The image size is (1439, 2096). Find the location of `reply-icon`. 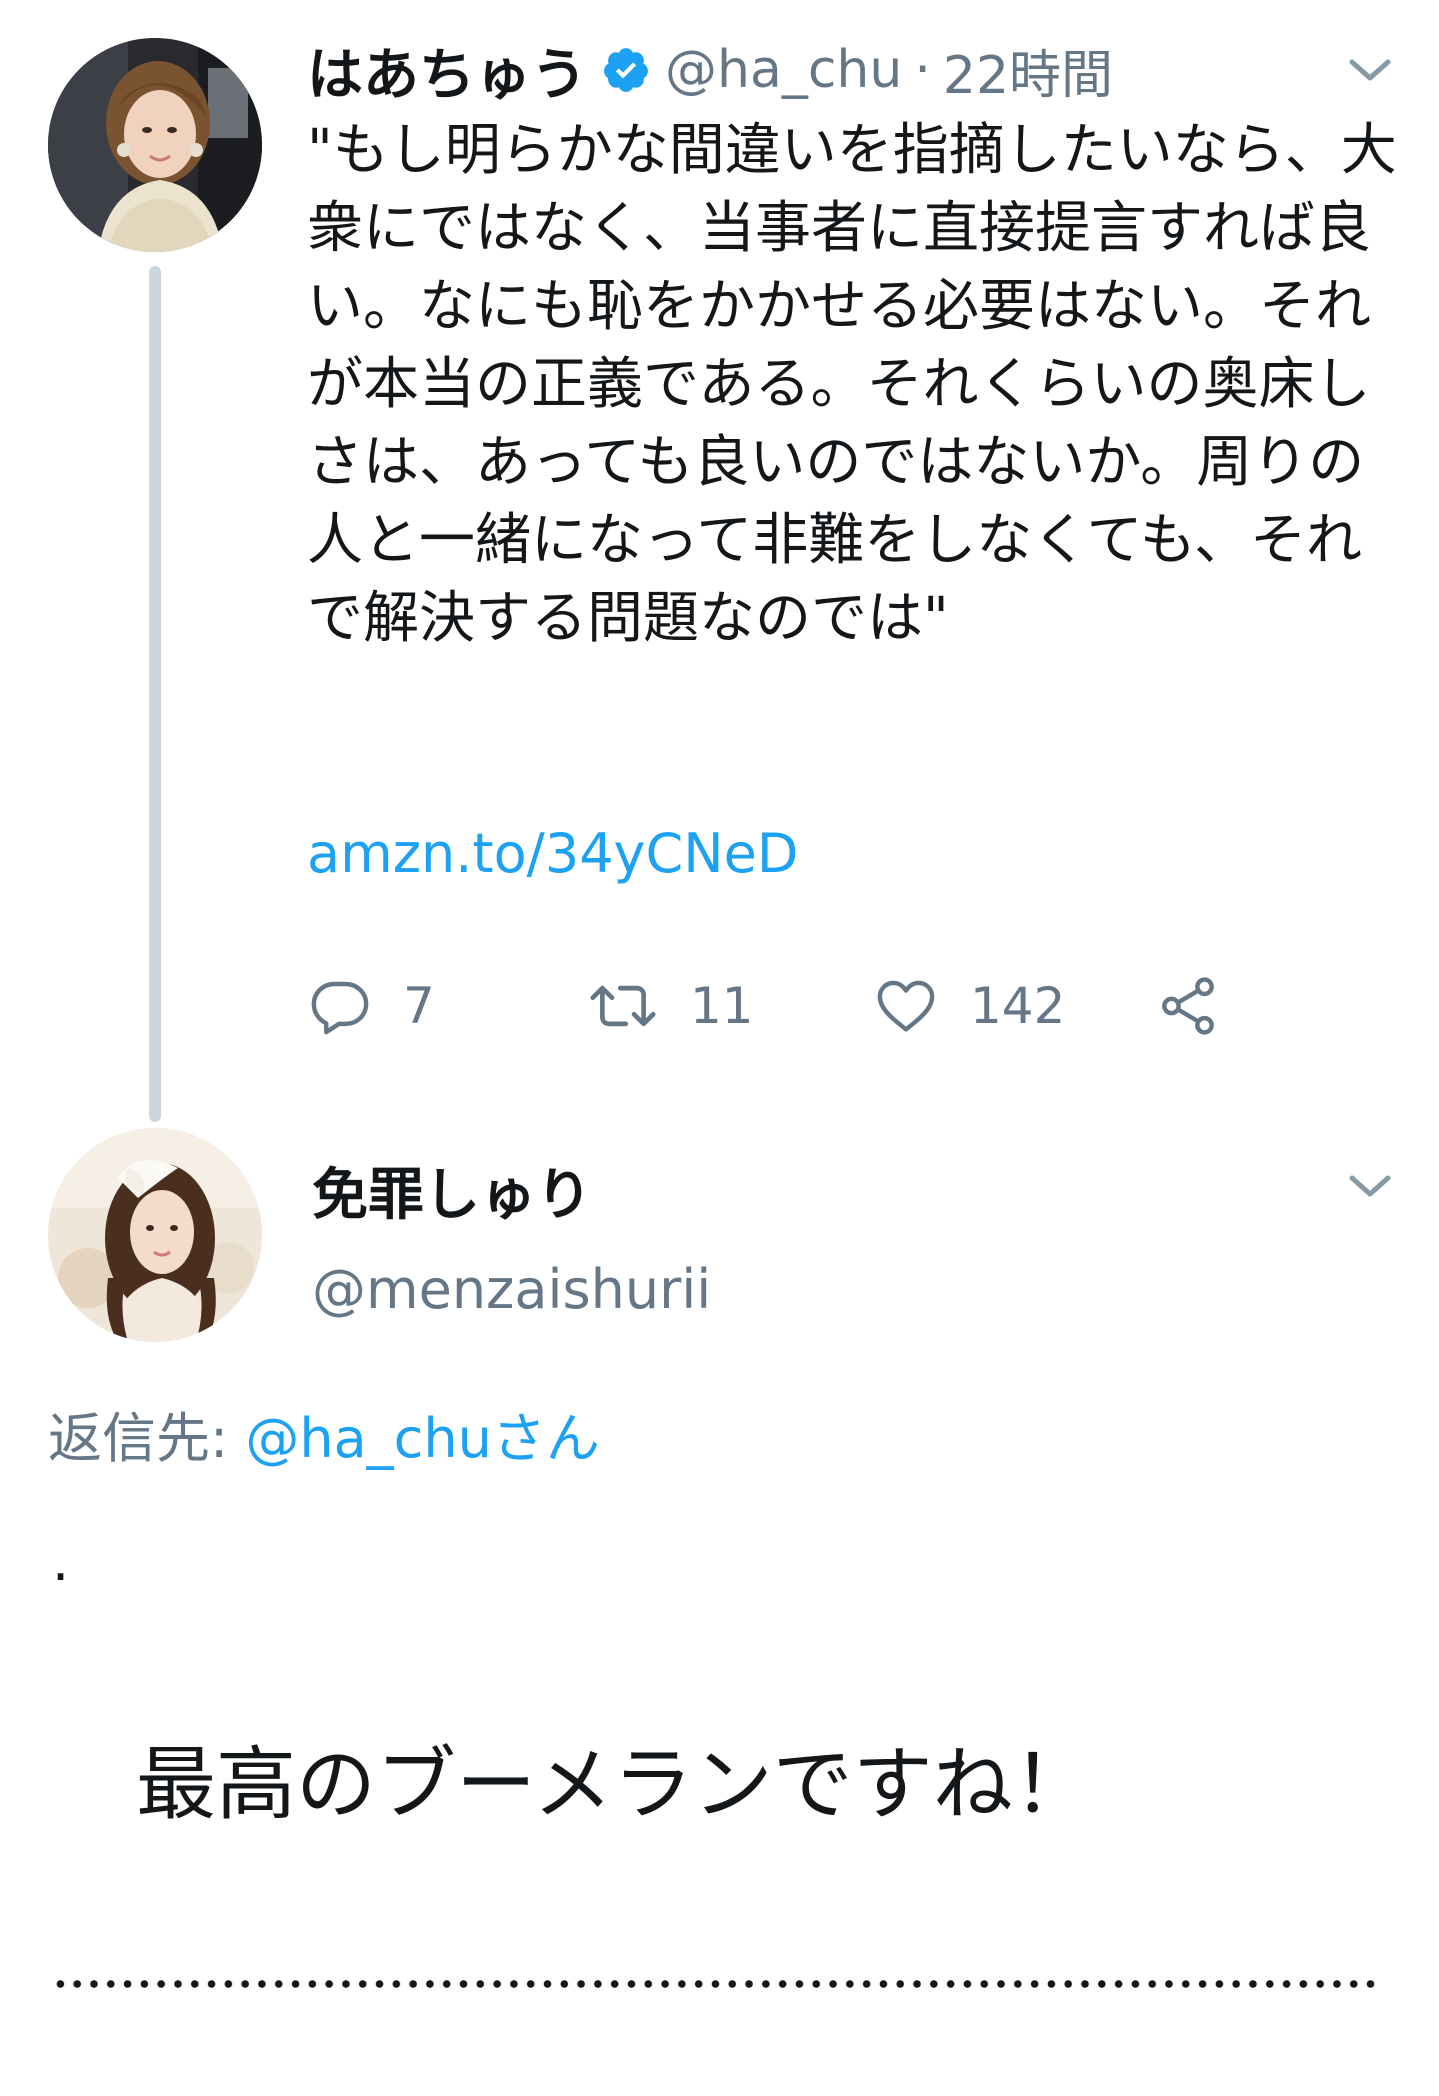

reply-icon is located at coordinates (340, 1008).